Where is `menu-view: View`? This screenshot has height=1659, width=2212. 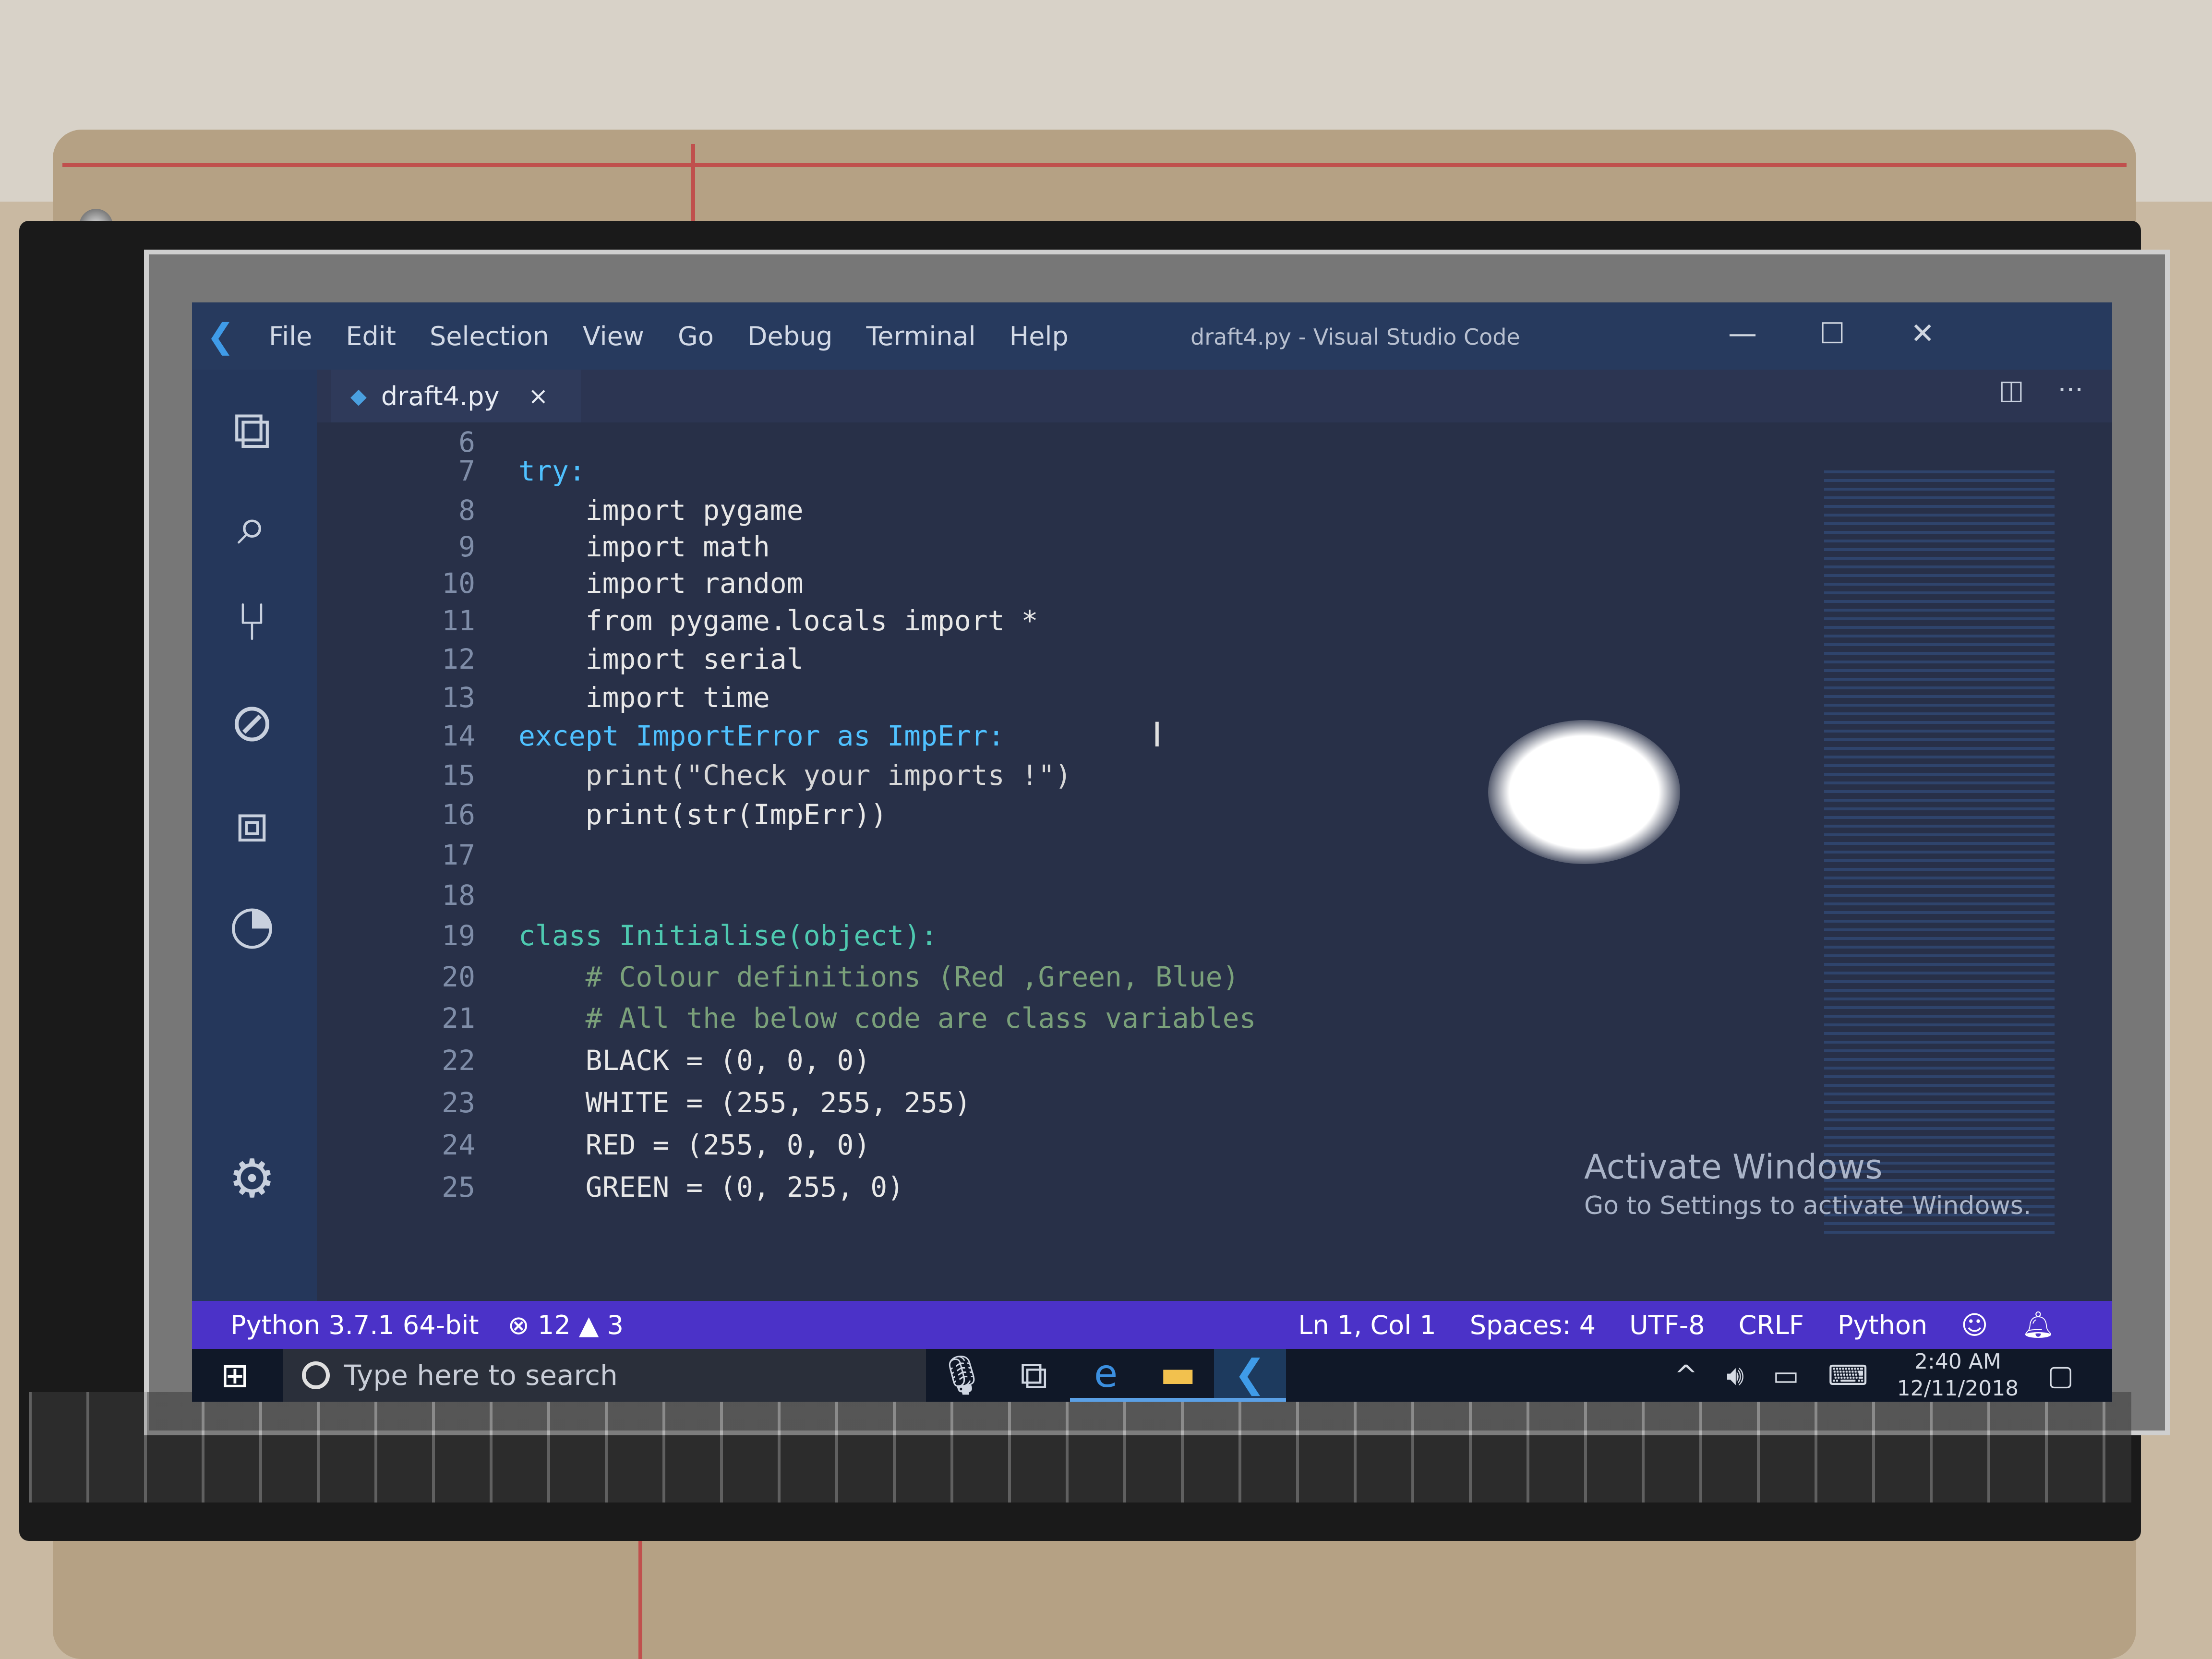 menu-view: View is located at coordinates (614, 336).